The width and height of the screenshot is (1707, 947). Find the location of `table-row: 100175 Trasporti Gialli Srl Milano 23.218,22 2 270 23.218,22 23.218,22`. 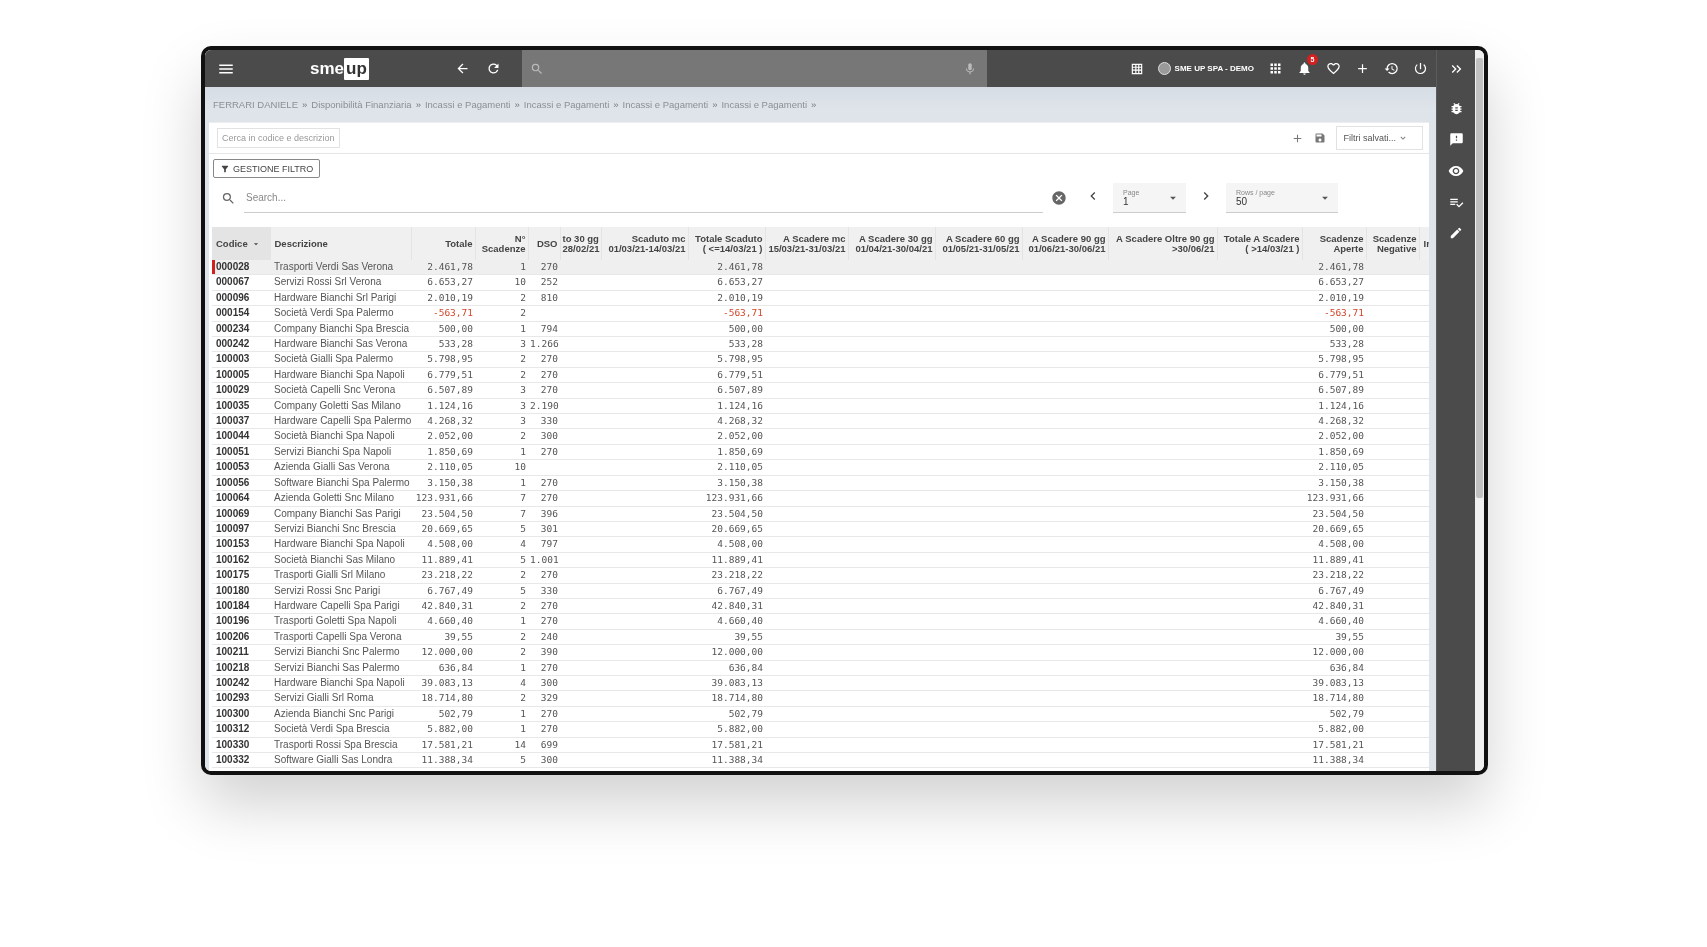

table-row: 100175 Trasporti Gialli Srl Milano 23.218,22 2 270 23.218,22 23.218,22 is located at coordinates (820, 575).